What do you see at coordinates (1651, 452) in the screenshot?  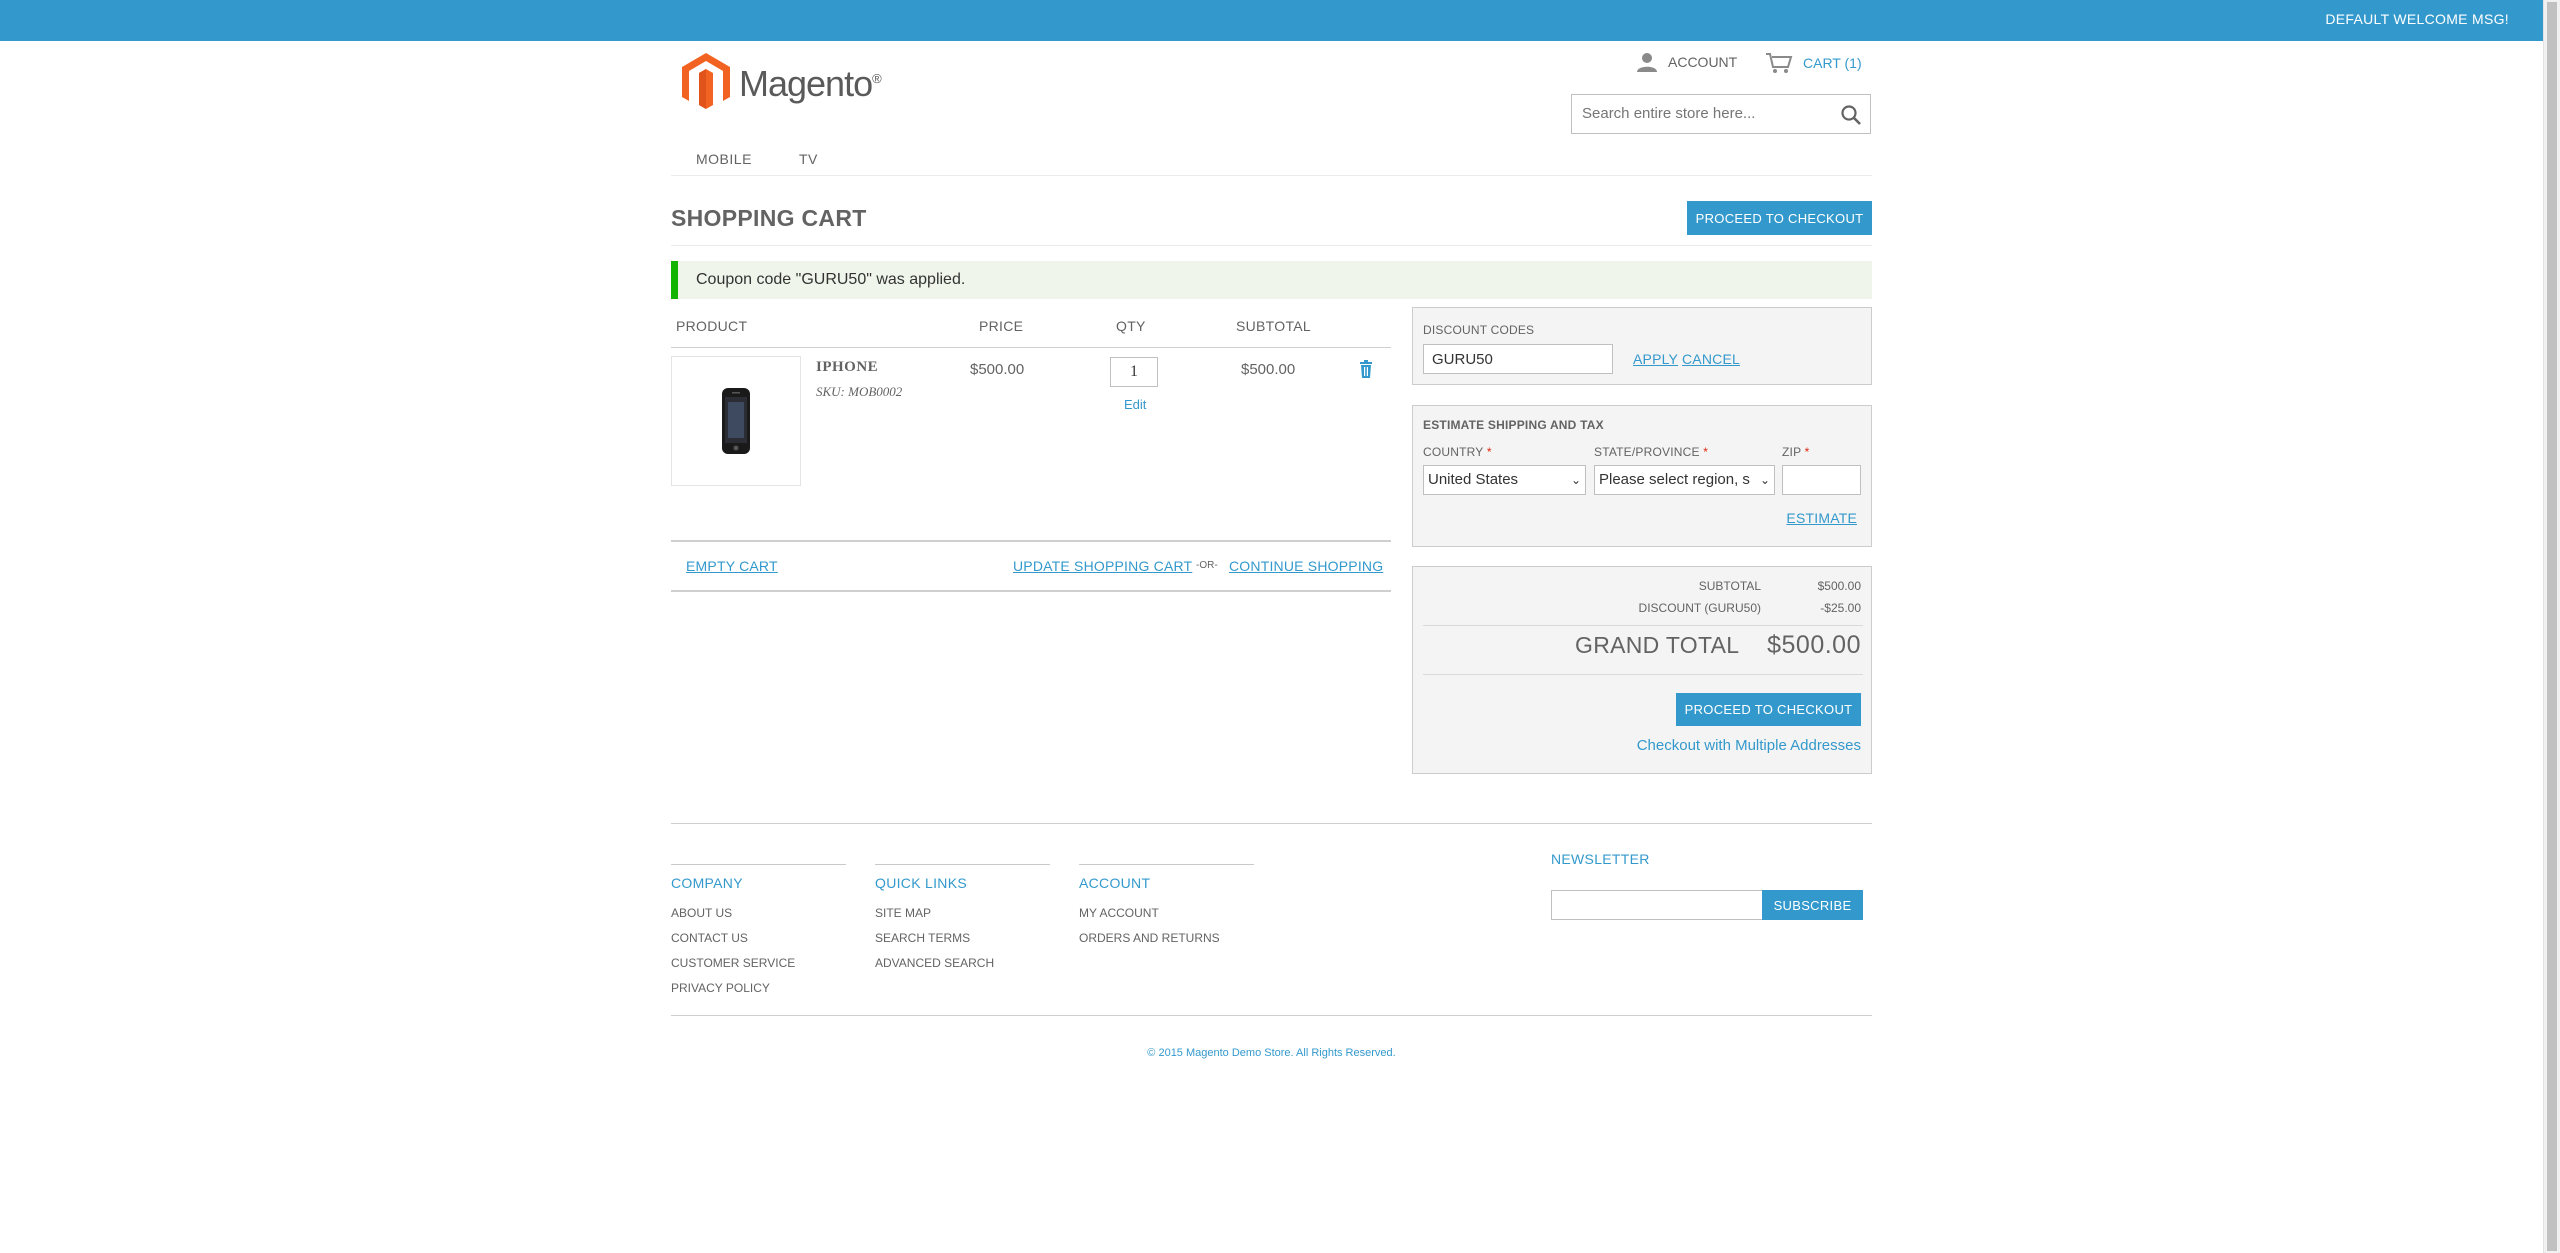 I see `state-label: STATE/PROVINCE *` at bounding box center [1651, 452].